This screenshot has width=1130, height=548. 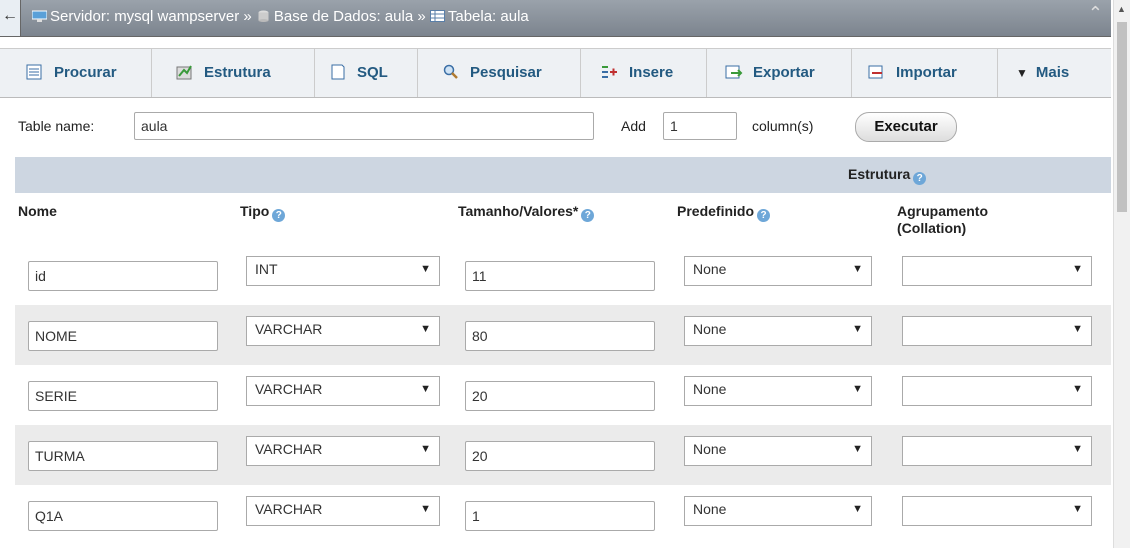 What do you see at coordinates (499, 73) in the screenshot?
I see `tab-search: Pesquisar` at bounding box center [499, 73].